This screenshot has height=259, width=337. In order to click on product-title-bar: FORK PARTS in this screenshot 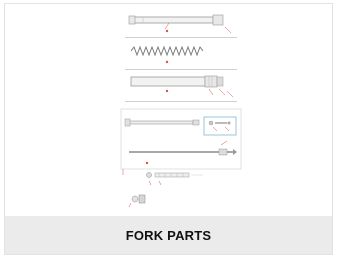, I will do `click(168, 235)`.